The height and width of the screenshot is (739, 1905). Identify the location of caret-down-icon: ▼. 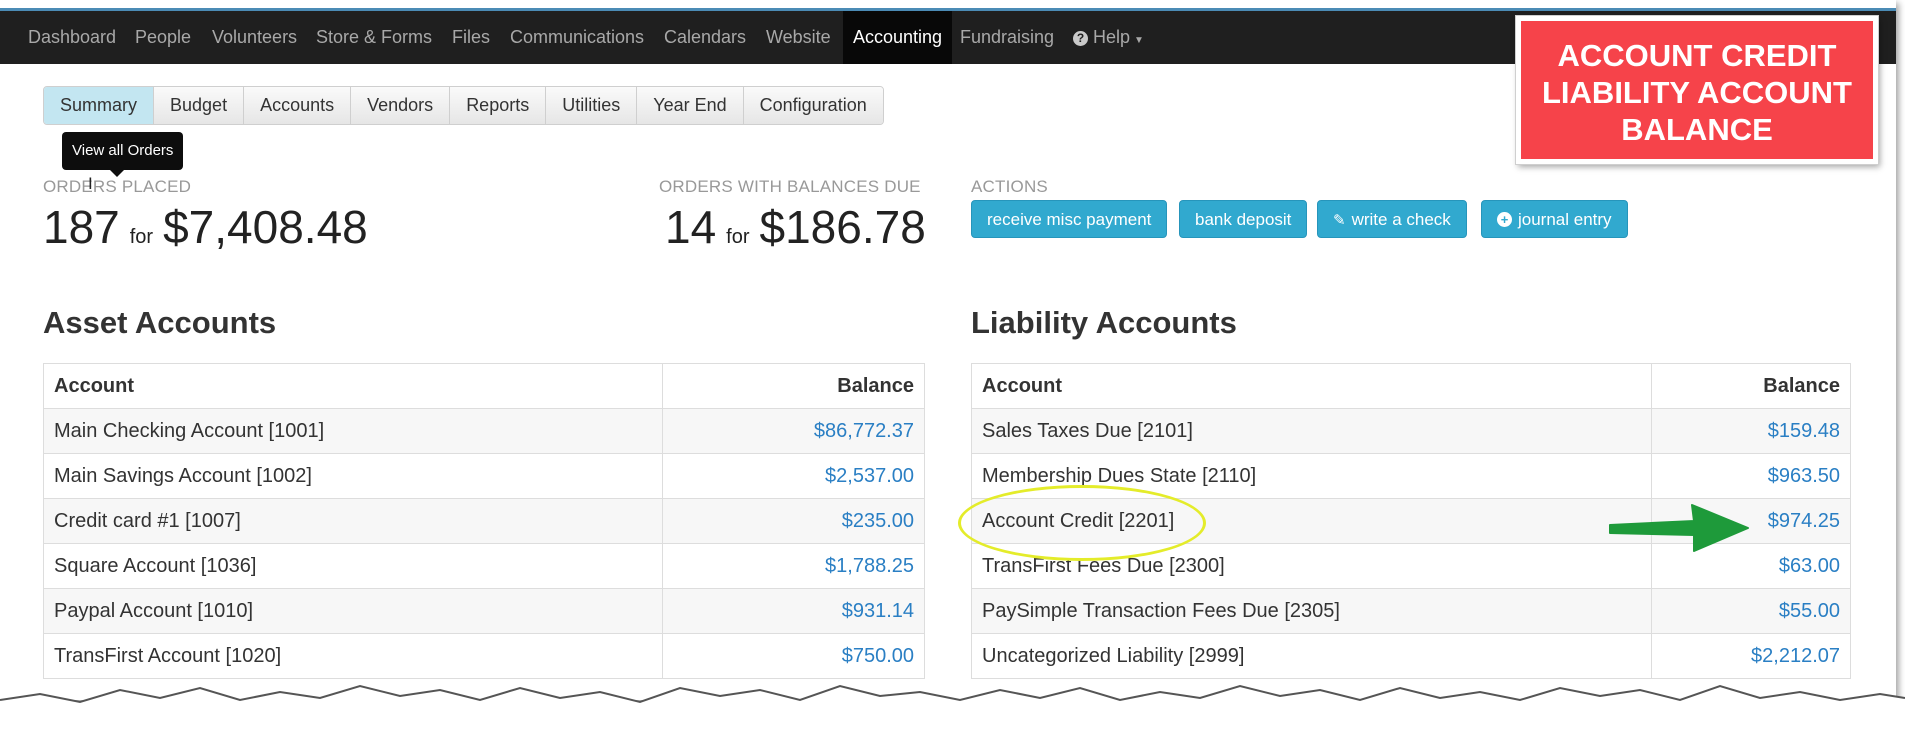
(1139, 40).